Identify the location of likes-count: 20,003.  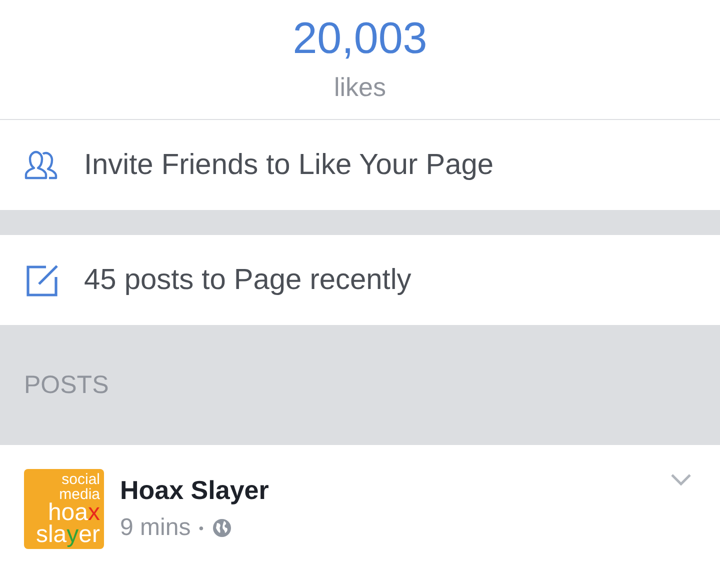
(360, 39).